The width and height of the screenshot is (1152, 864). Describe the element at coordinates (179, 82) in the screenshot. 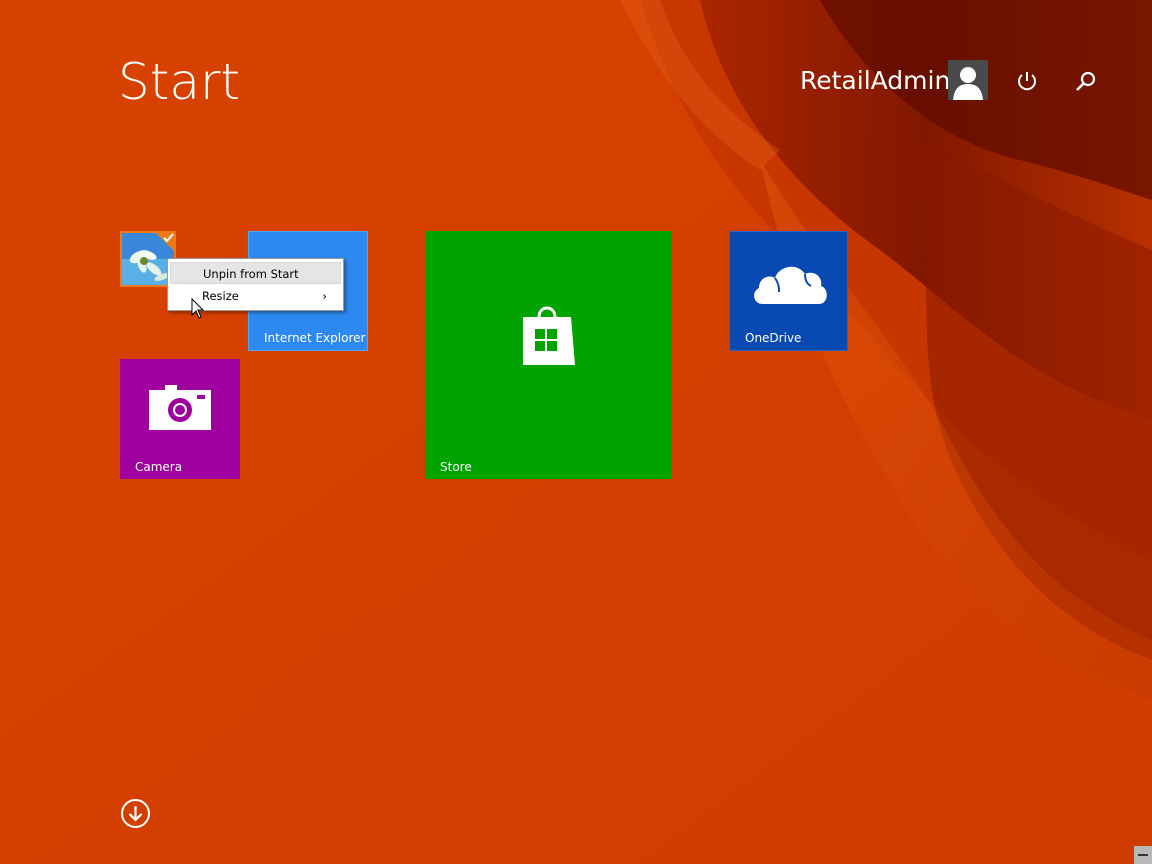

I see `start-title: Start` at that location.